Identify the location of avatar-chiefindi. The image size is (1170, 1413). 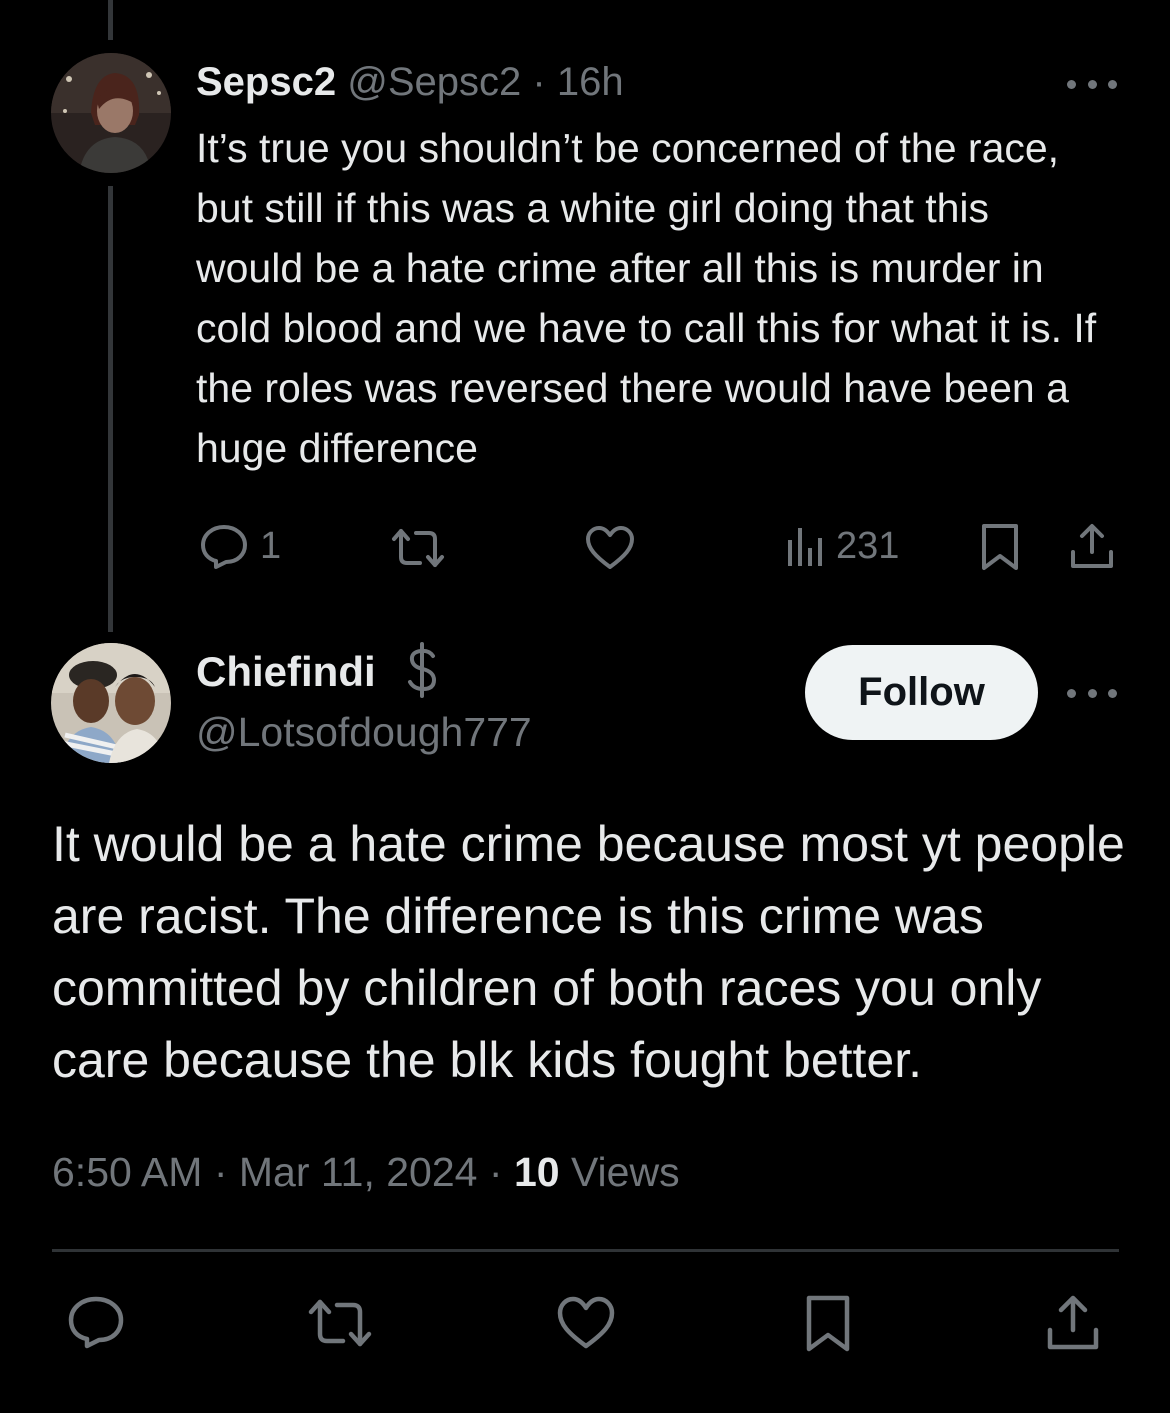
(111, 703).